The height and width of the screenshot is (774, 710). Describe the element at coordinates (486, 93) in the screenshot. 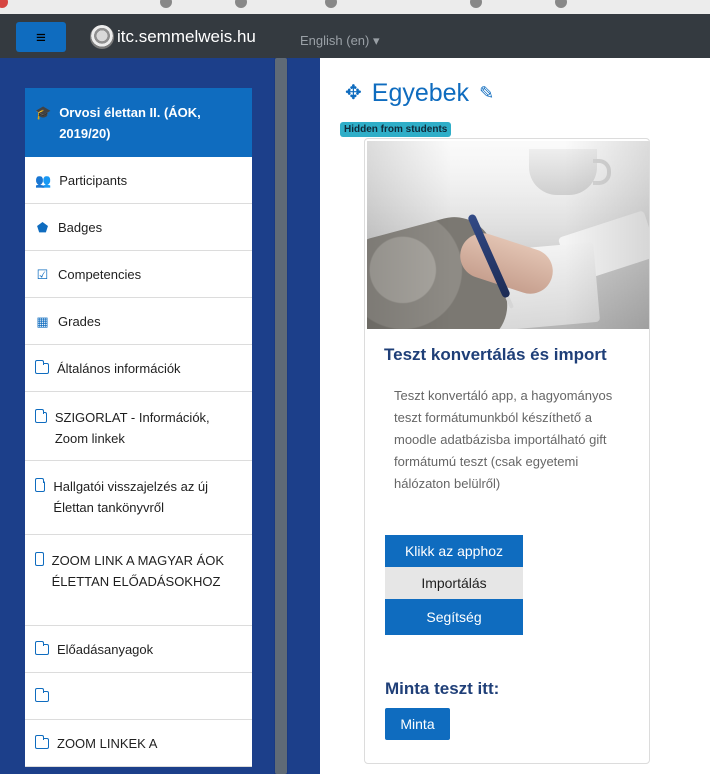

I see `edit-pencil-icon: ✎` at that location.